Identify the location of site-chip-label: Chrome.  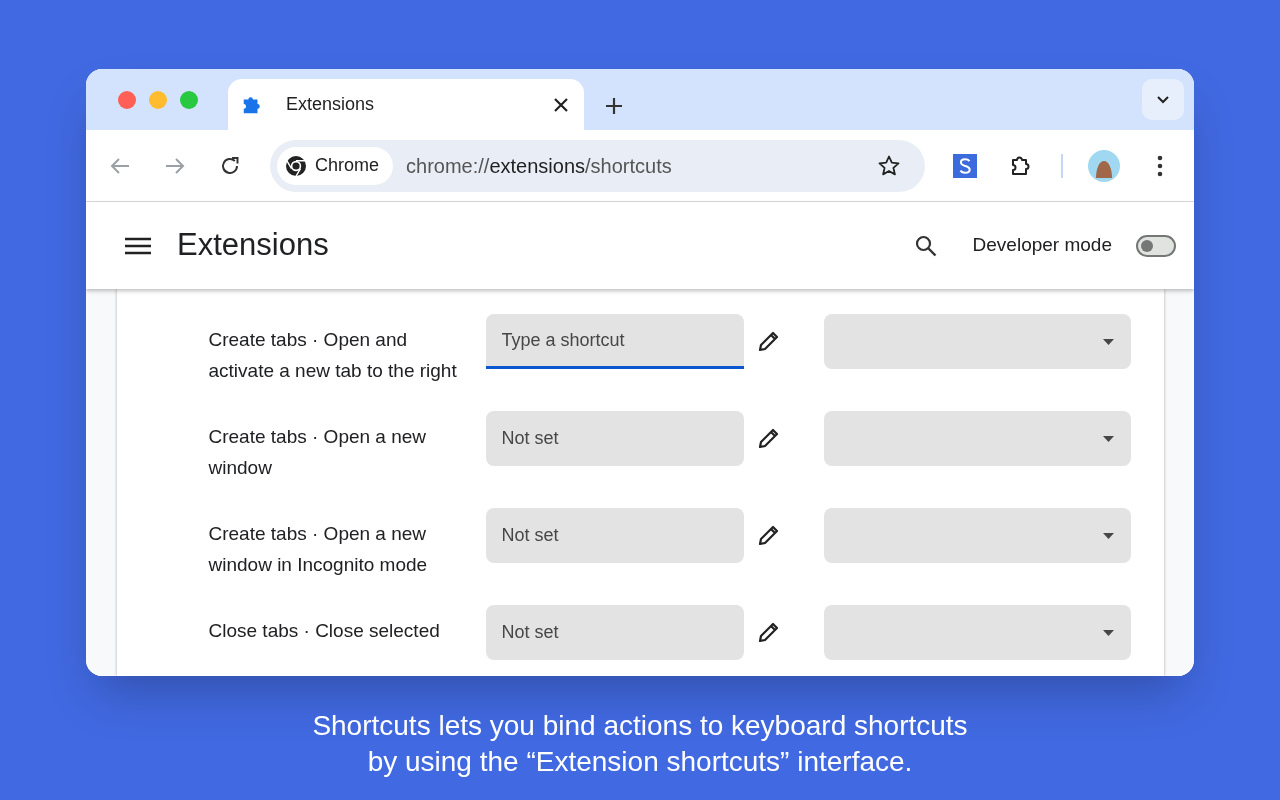
(347, 165).